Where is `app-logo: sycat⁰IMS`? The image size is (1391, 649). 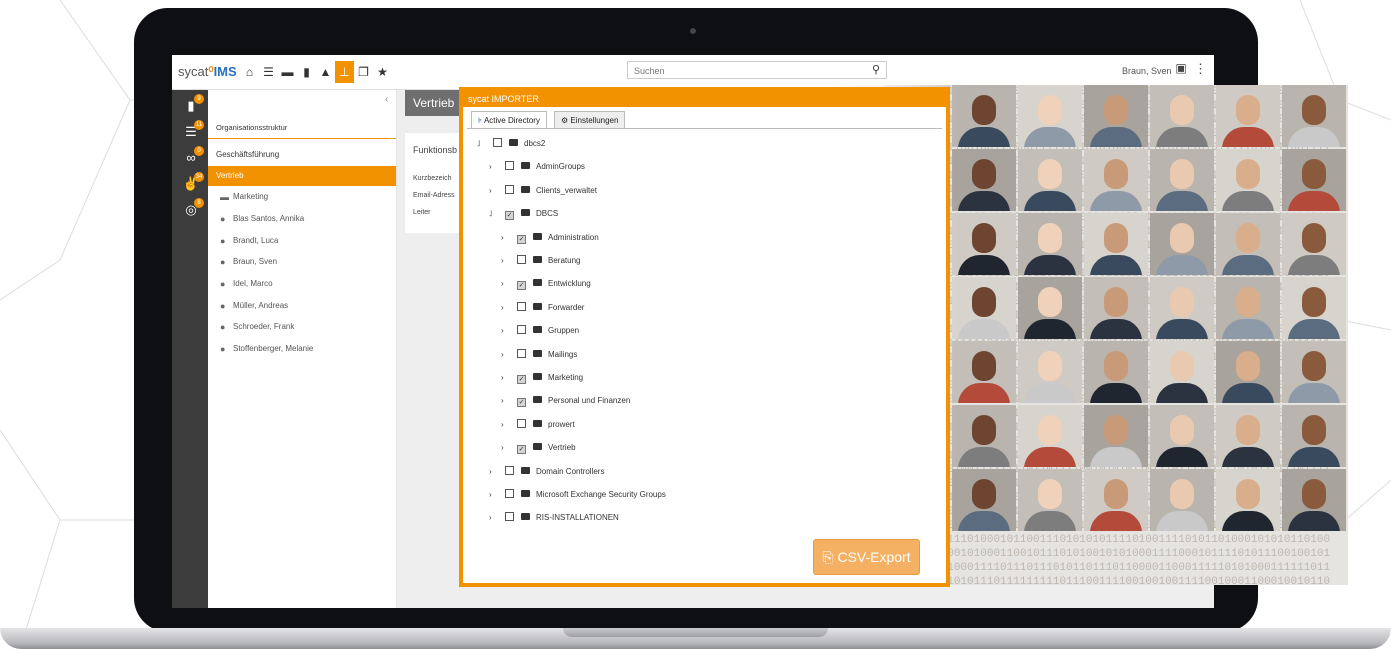 app-logo: sycat⁰IMS is located at coordinates (207, 72).